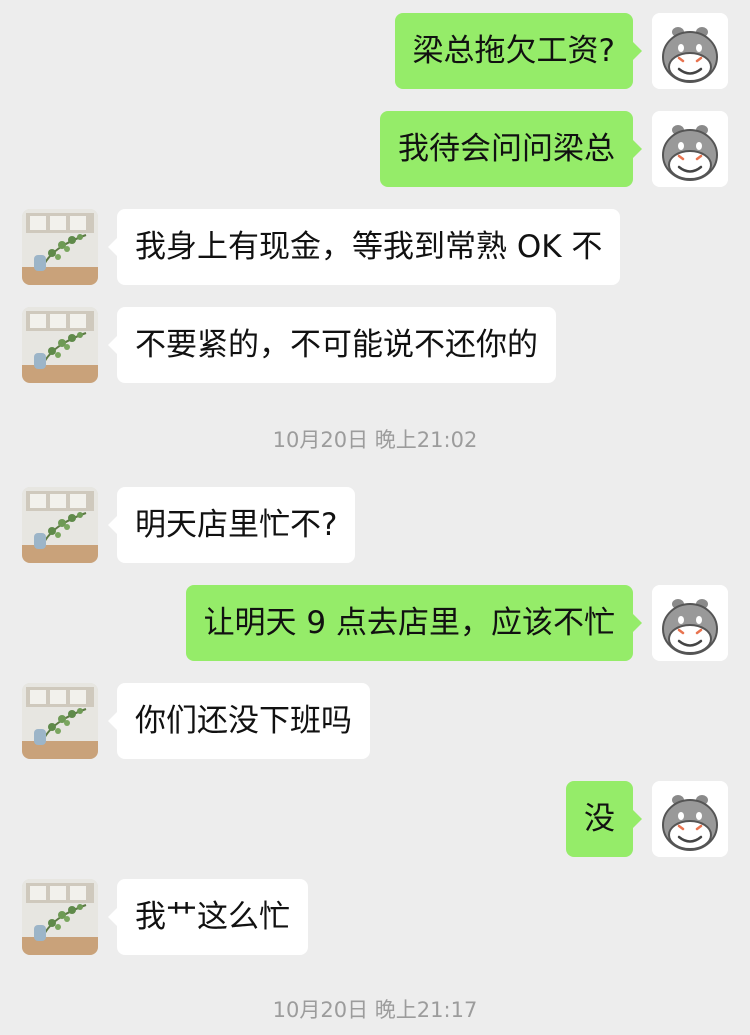 The height and width of the screenshot is (1035, 750). What do you see at coordinates (375, 1010) in the screenshot?
I see `message-timestamp: 10月20日 晚上21:17` at bounding box center [375, 1010].